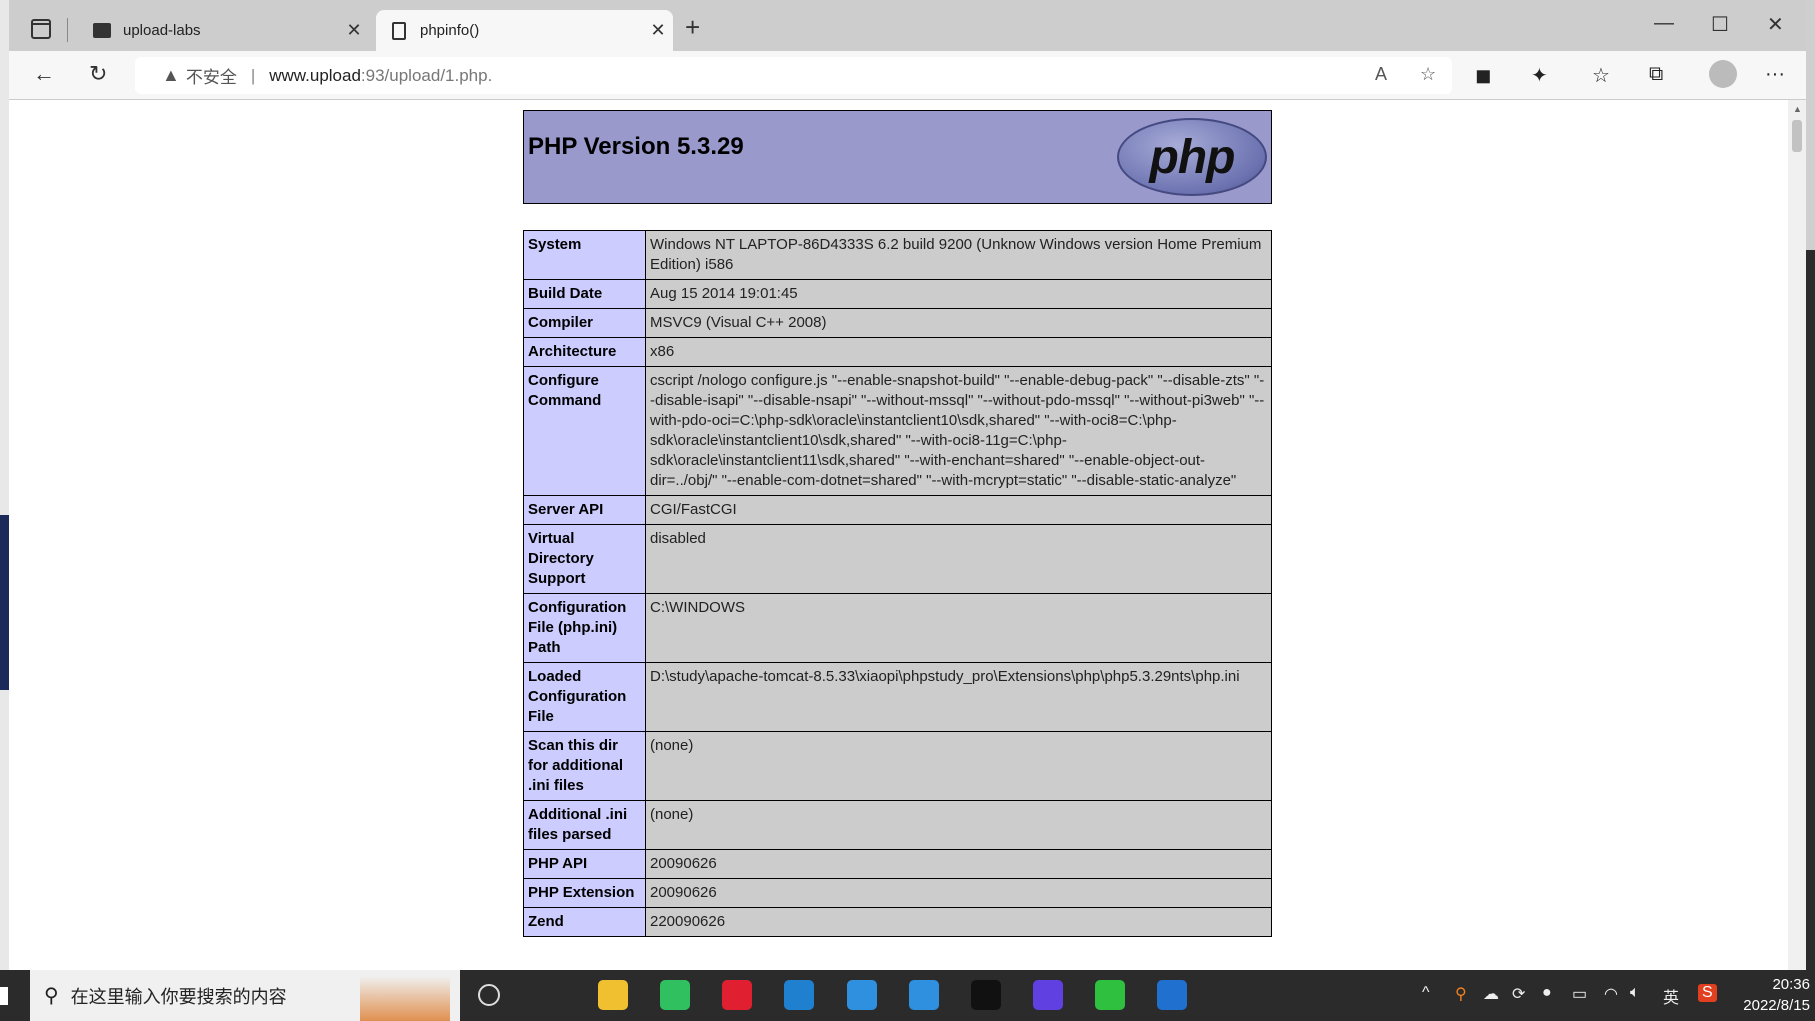 Image resolution: width=1815 pixels, height=1021 pixels. I want to click on volume-icon: 🔈︎, so click(1635, 993).